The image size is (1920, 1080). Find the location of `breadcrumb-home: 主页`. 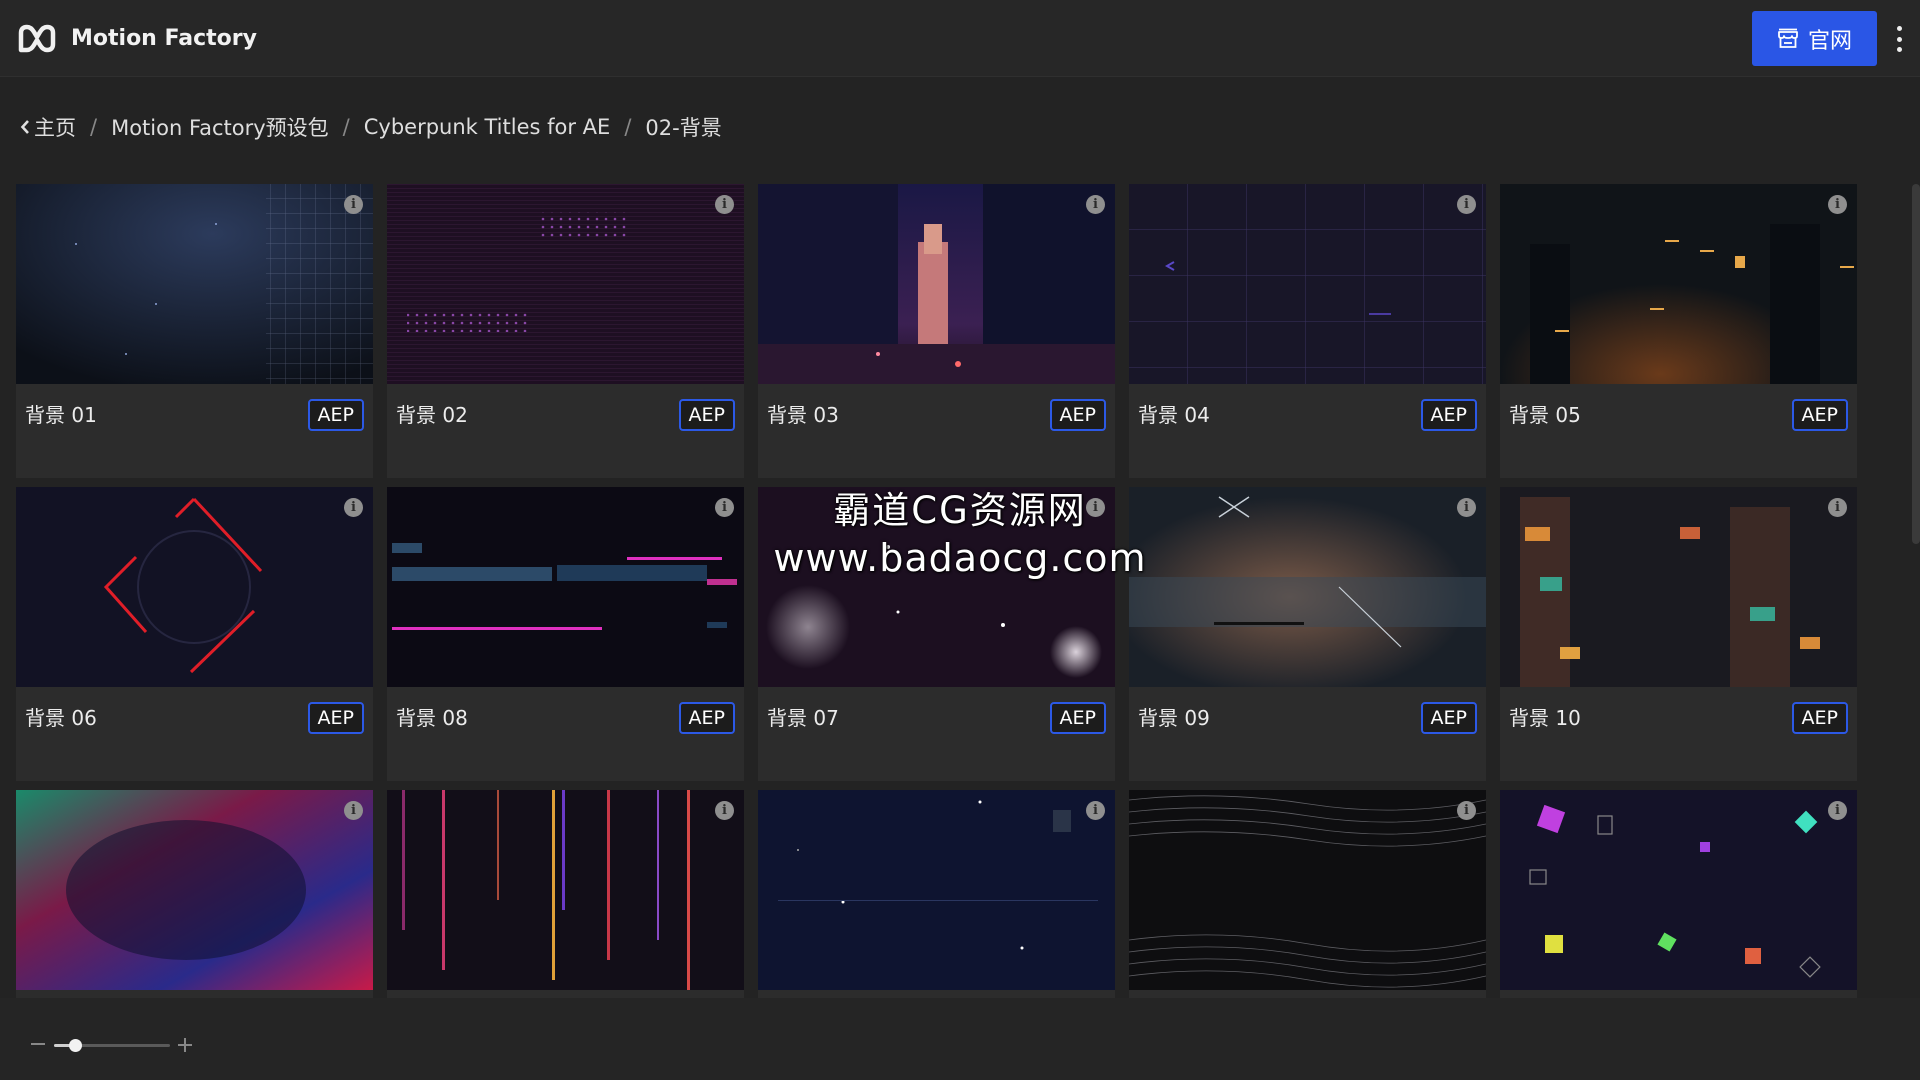

breadcrumb-home: 主页 is located at coordinates (55, 127).